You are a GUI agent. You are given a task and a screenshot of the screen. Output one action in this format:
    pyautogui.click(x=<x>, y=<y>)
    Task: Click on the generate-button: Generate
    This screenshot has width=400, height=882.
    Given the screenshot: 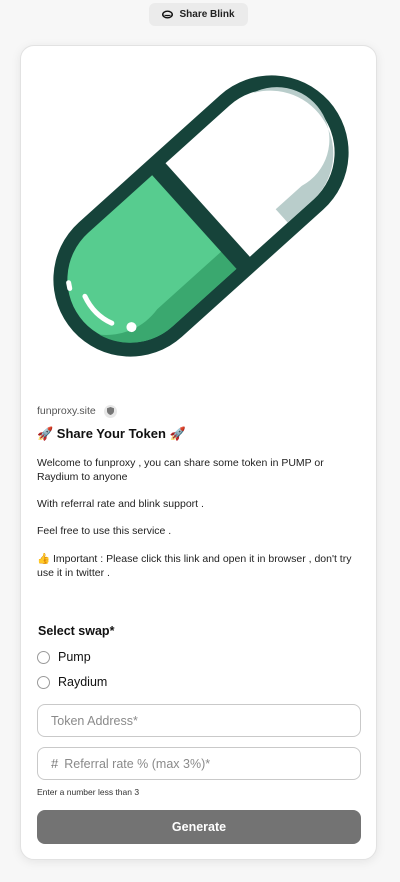 What is the action you would take?
    pyautogui.click(x=199, y=827)
    